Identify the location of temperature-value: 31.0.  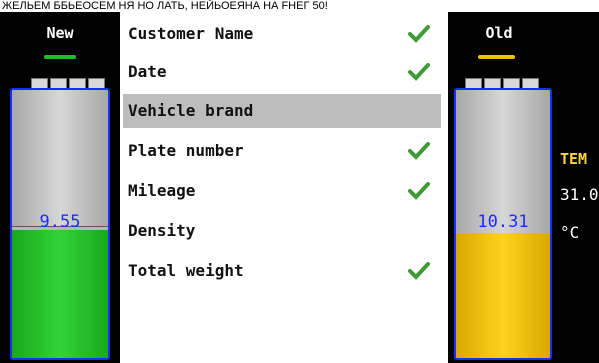
(579, 194).